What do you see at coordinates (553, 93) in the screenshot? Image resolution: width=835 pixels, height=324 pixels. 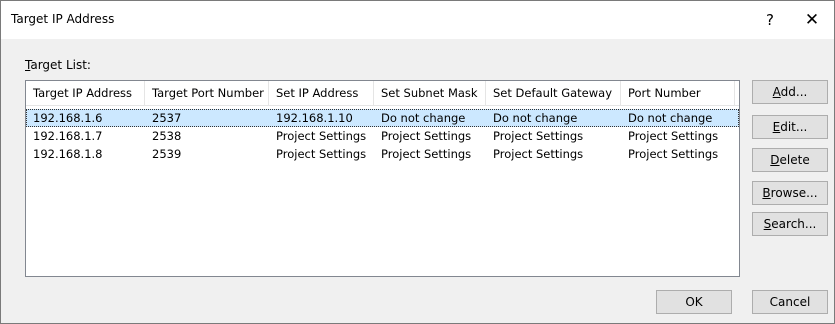 I see `column-header-set-default-gateway: Set Default Gateway` at bounding box center [553, 93].